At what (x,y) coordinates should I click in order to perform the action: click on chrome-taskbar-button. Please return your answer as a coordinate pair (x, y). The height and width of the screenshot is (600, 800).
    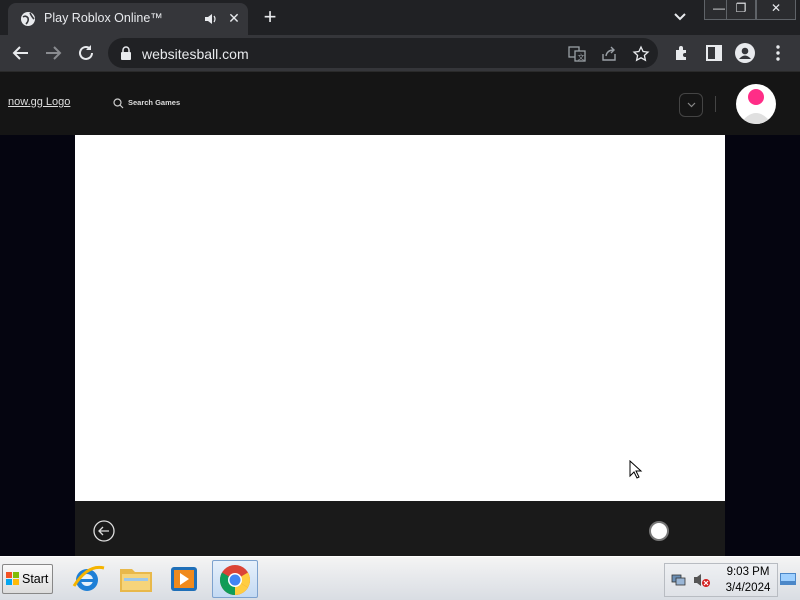
    Looking at the image, I should click on (235, 579).